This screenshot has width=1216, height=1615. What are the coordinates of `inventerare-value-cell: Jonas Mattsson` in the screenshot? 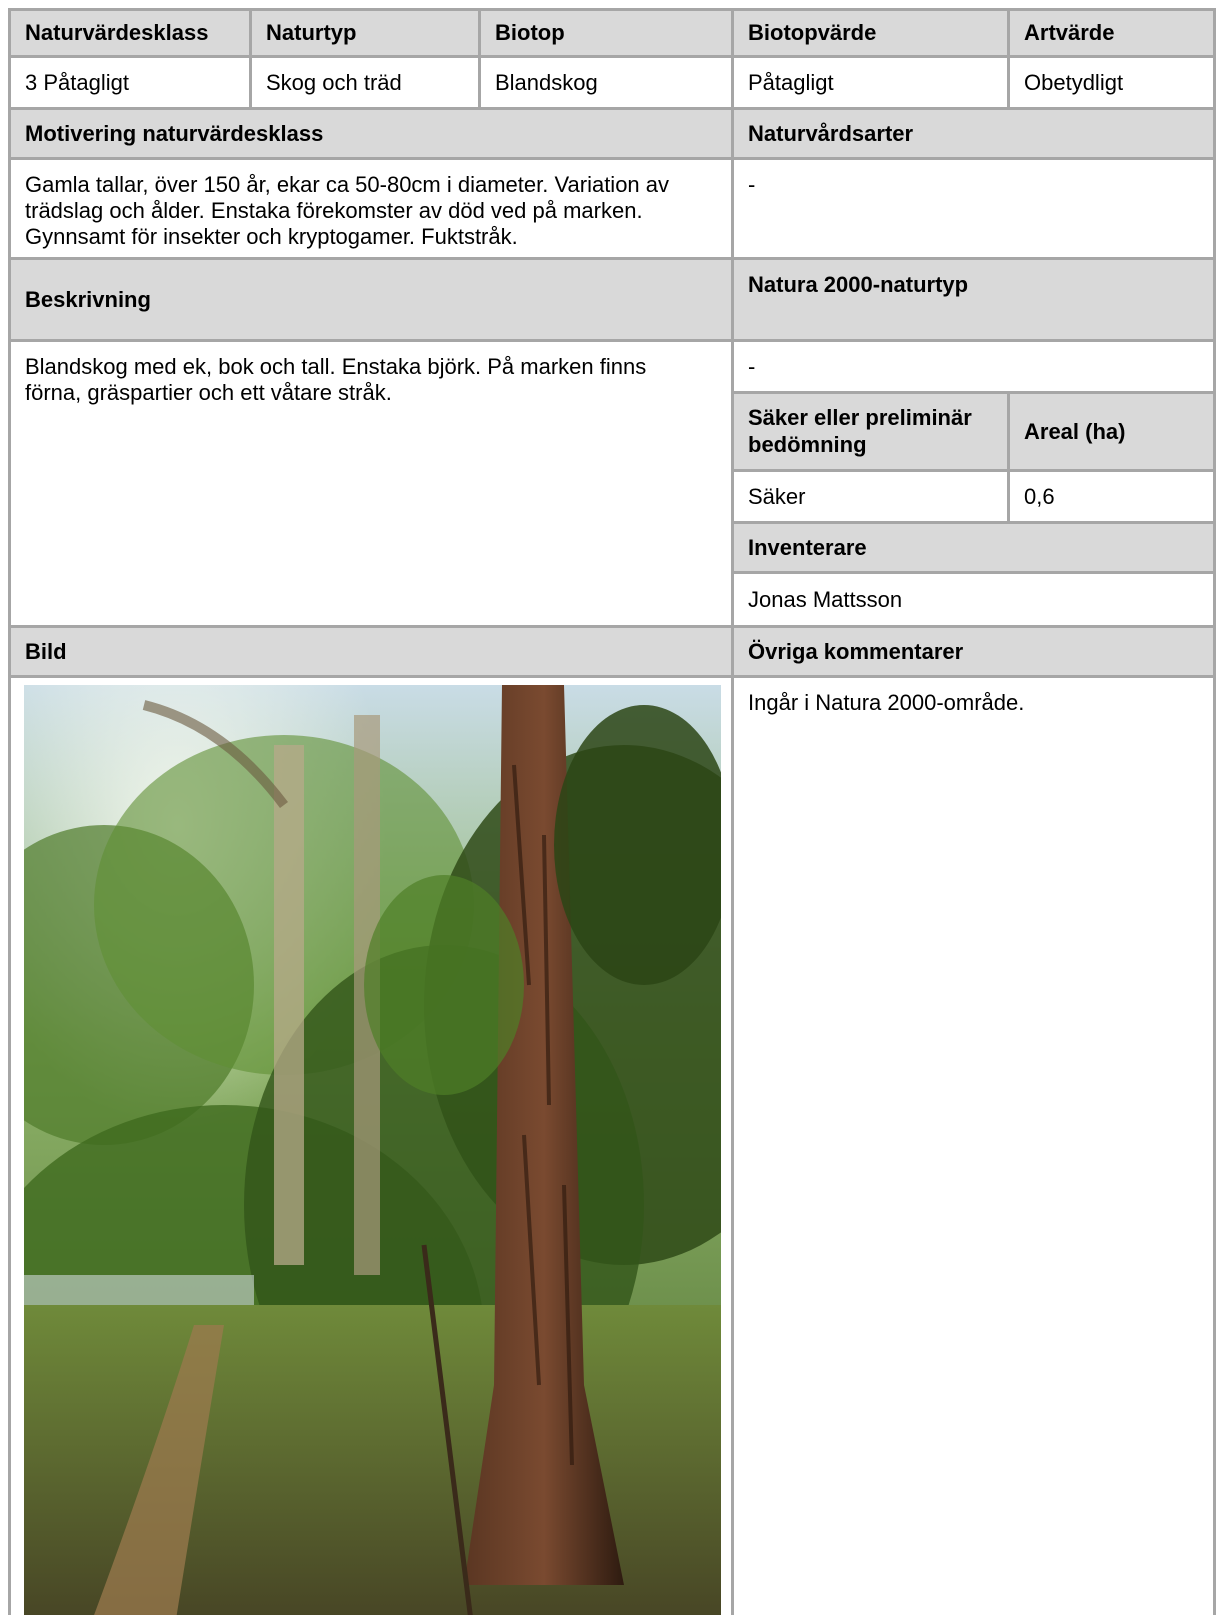 It's located at (975, 601).